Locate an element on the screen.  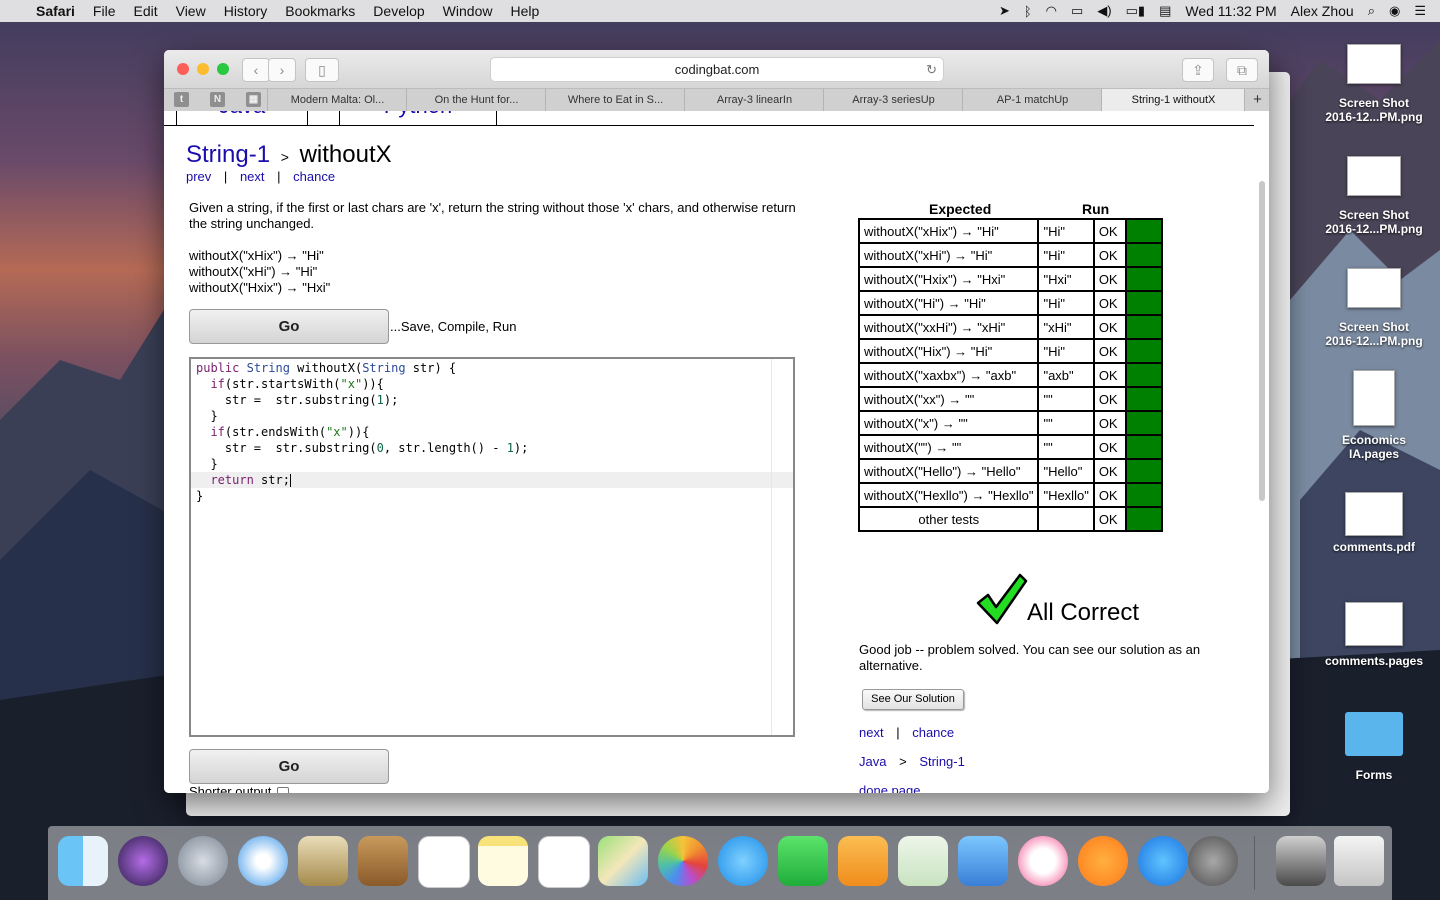
notification-center-icon: ☰ is located at coordinates (1420, 11).